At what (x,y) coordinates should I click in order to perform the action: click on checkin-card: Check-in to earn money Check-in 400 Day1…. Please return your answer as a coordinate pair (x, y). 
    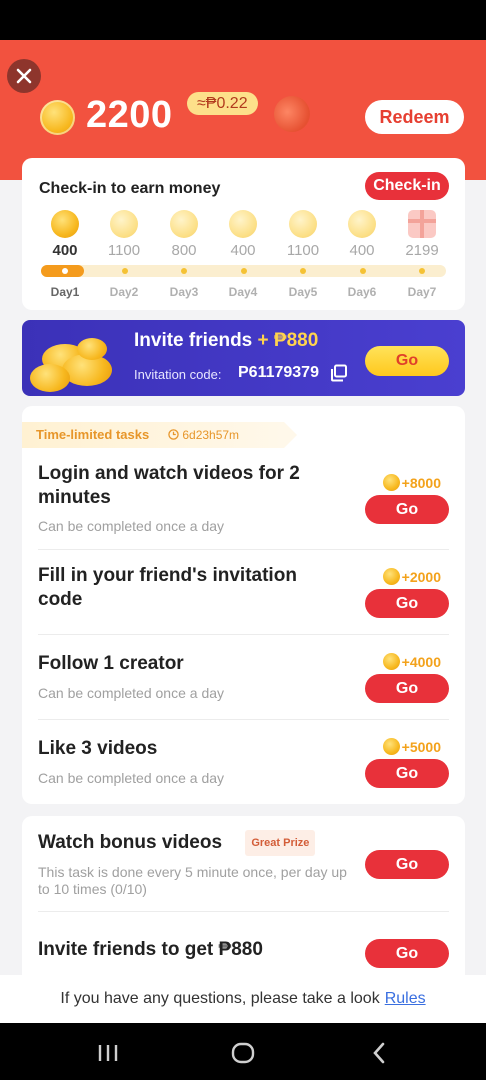
    Looking at the image, I should click on (243, 234).